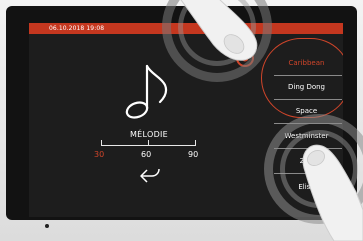  I want to click on scale-value-60: 60, so click(146, 154).